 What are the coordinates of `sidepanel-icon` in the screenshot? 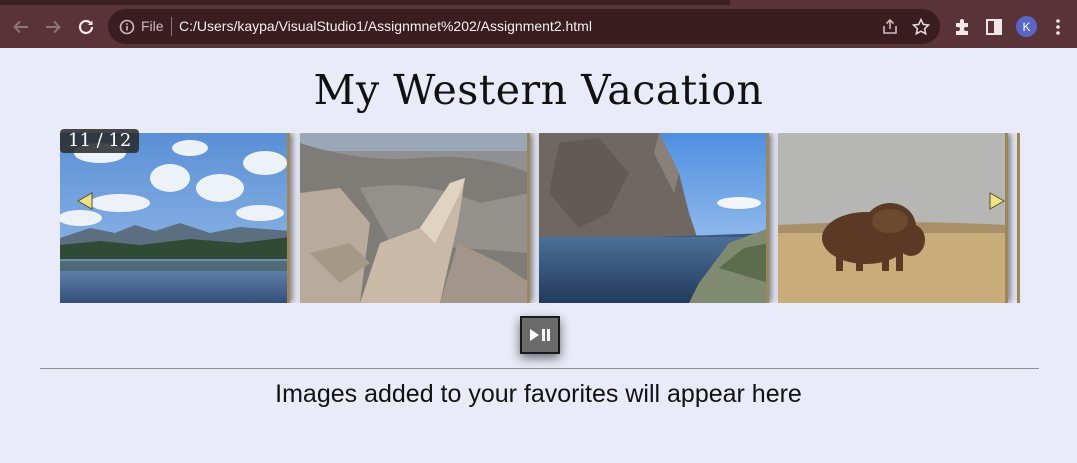 It's located at (994, 27).